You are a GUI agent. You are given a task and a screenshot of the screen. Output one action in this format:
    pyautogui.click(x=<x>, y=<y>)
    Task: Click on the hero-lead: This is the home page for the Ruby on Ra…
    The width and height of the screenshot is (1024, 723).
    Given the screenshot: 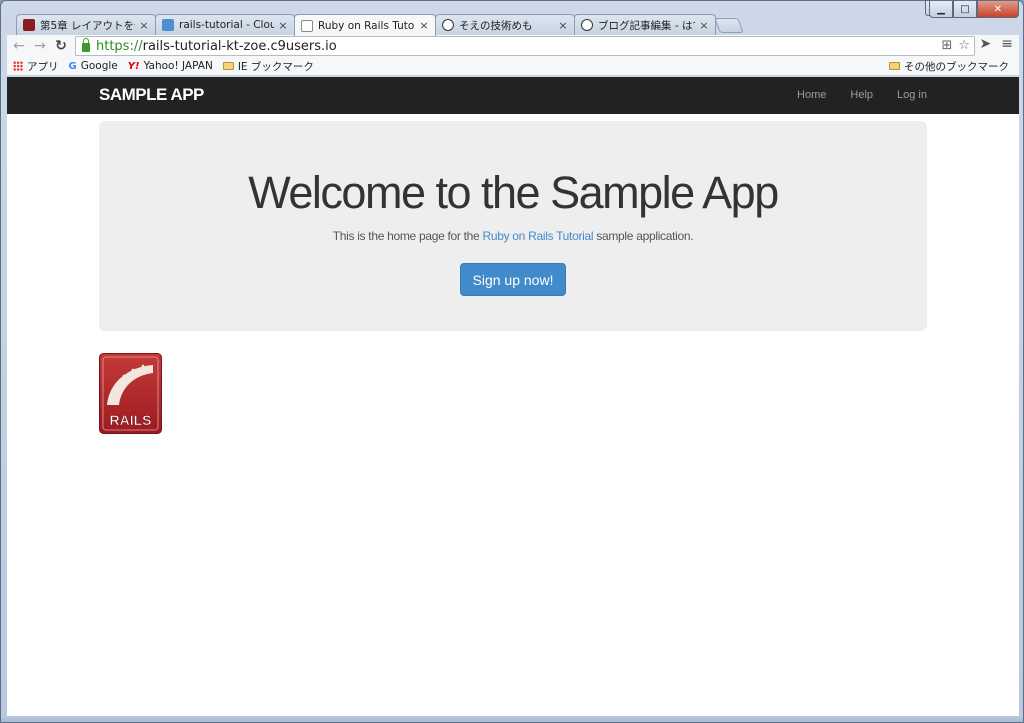 What is the action you would take?
    pyautogui.click(x=513, y=236)
    